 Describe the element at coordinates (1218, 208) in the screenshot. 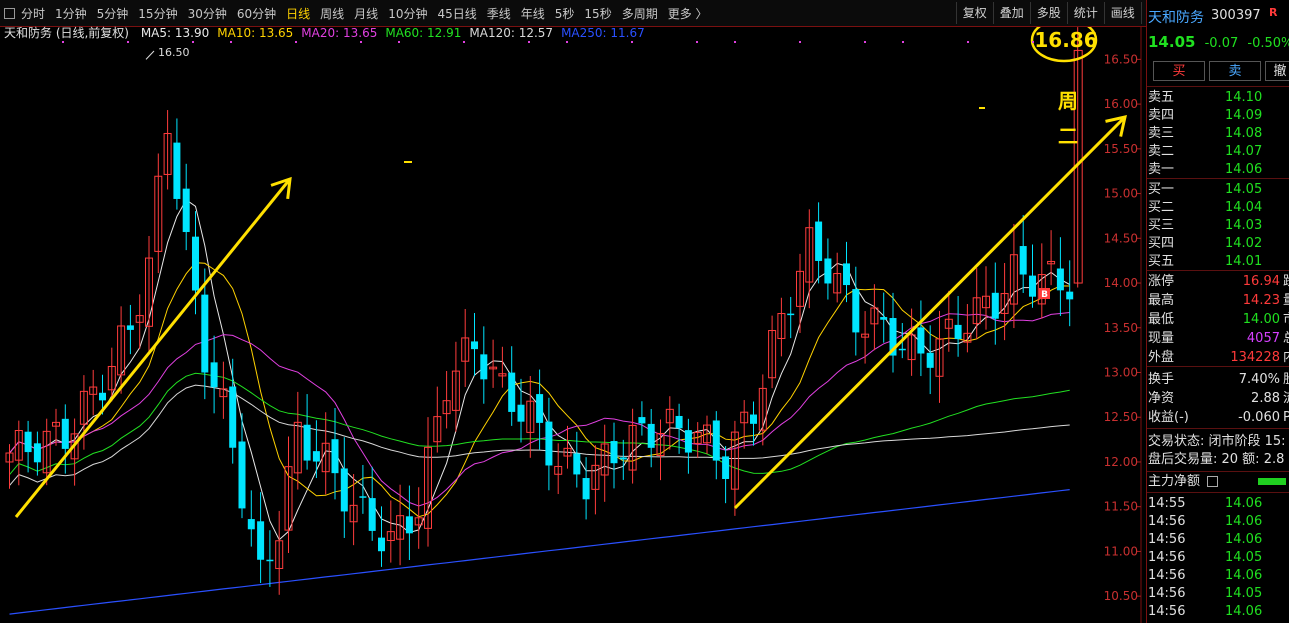

I see `bids-row: 买二 14.04` at that location.